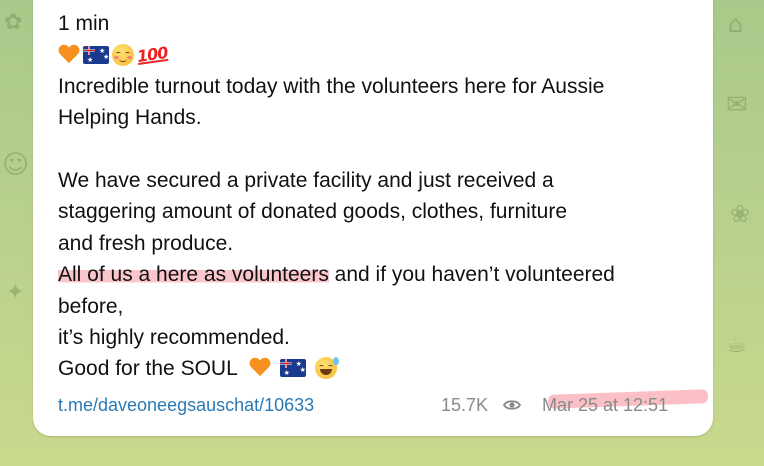  I want to click on message-link: t.me/daveoneegsauschat/10633, so click(186, 405).